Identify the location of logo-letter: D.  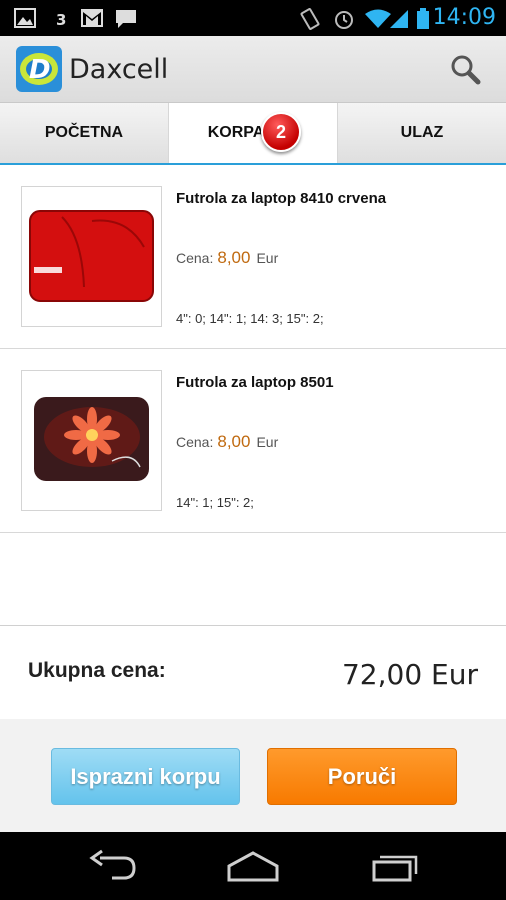
(40, 70).